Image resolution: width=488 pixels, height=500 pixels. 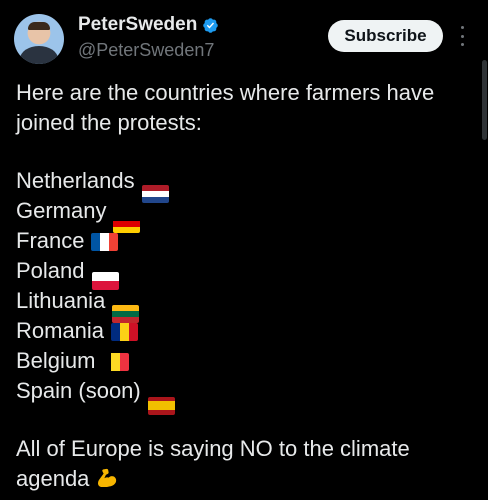 What do you see at coordinates (137, 25) in the screenshot?
I see `author-name: PeterSweden` at bounding box center [137, 25].